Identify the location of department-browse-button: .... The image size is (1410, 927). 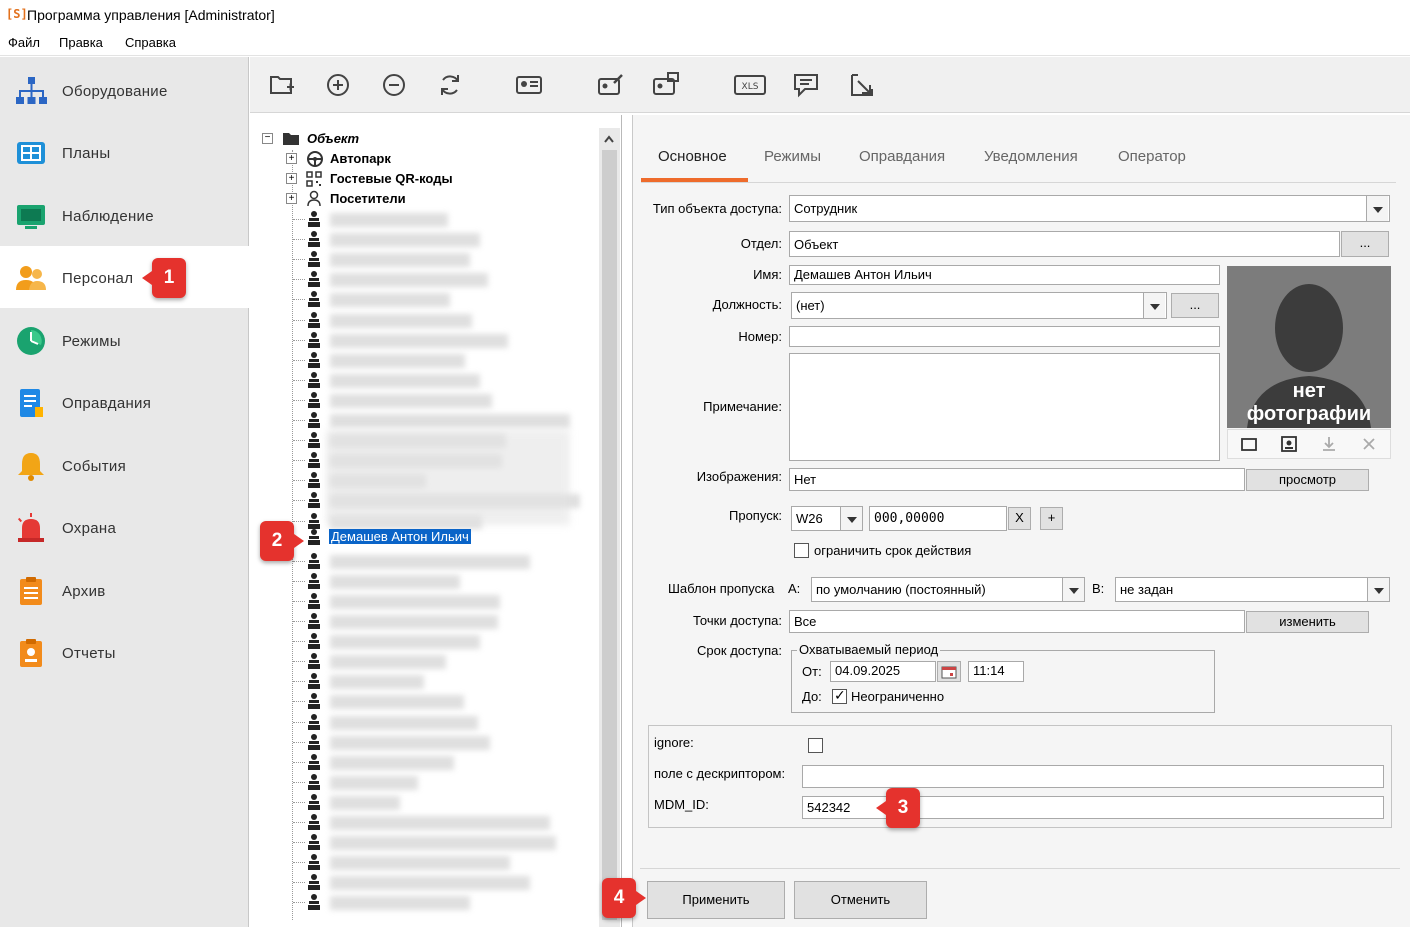
(1365, 244).